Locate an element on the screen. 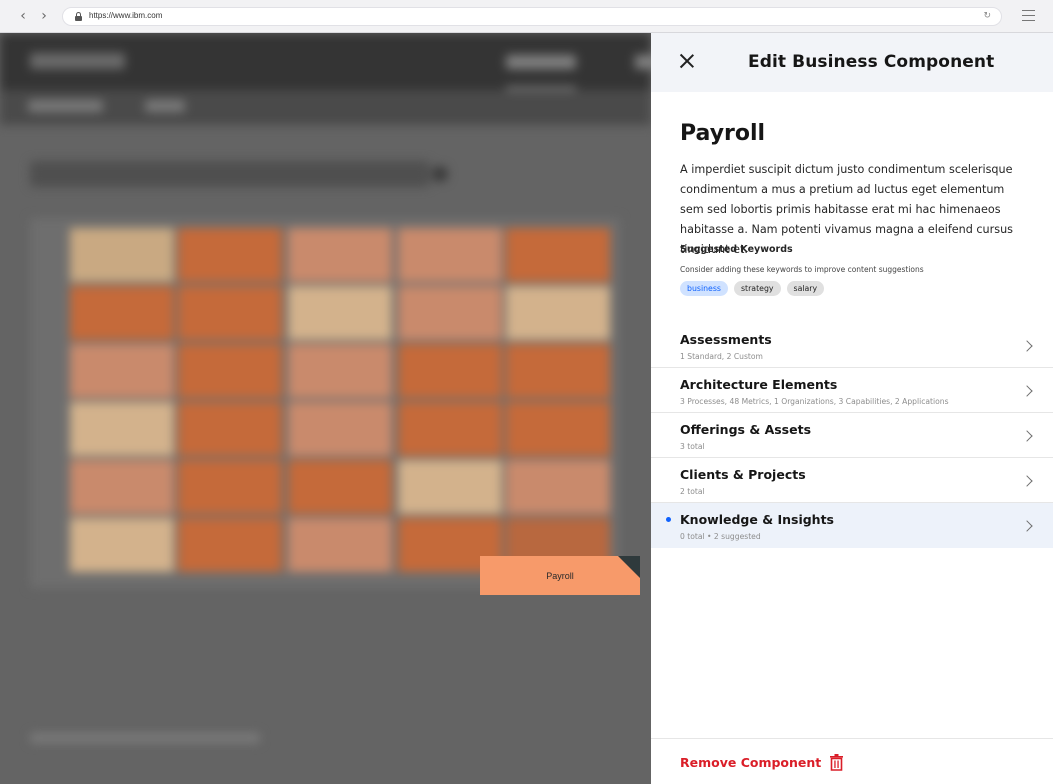 The width and height of the screenshot is (1053, 784). section-row-clients-projects: Clients & Projects 2 total is located at coordinates (852, 480).